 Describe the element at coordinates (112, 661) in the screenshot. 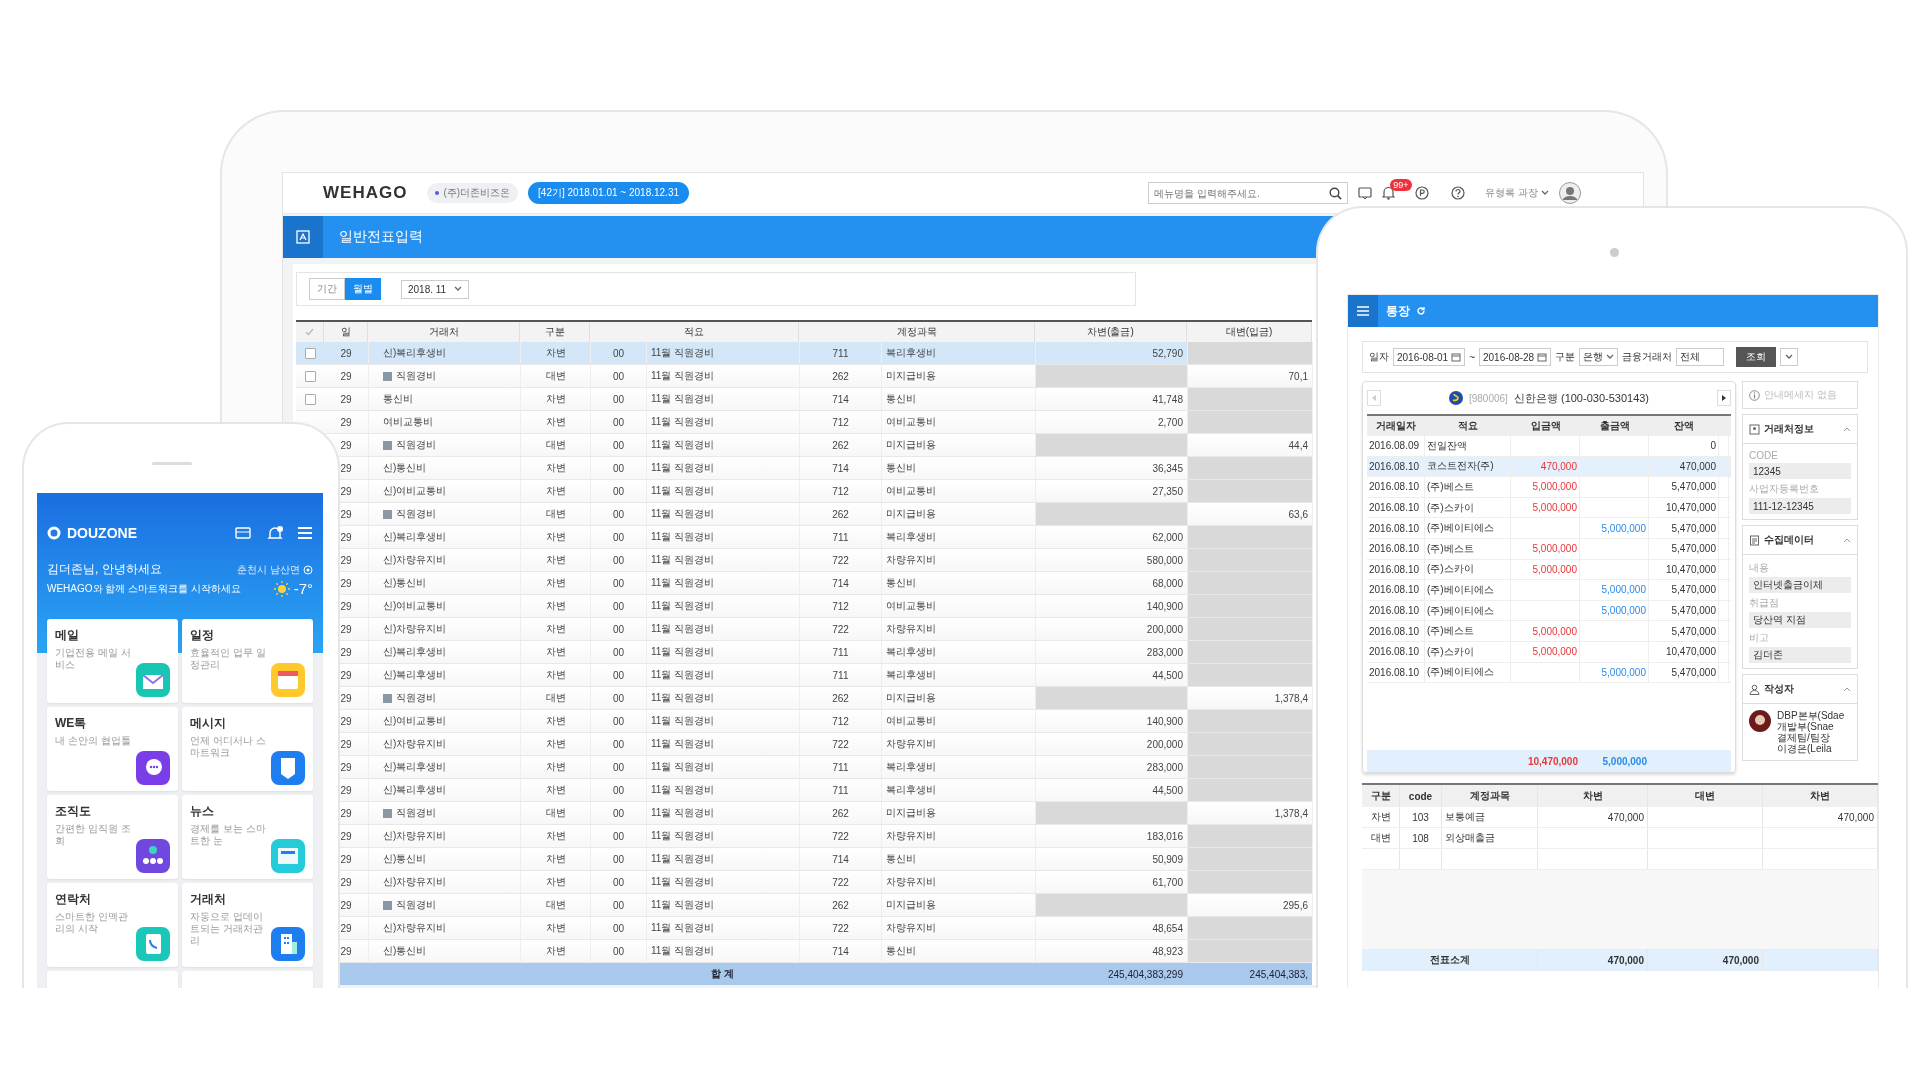

I see `app-card: 메일 기업전용 메일 서비스` at that location.